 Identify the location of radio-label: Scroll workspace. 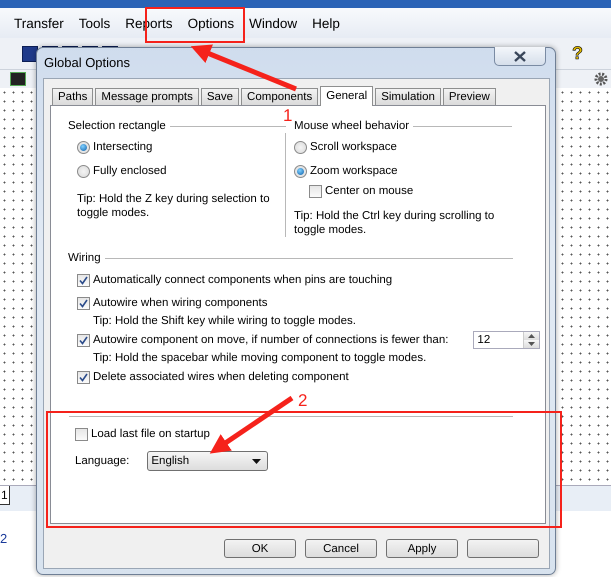
(353, 147).